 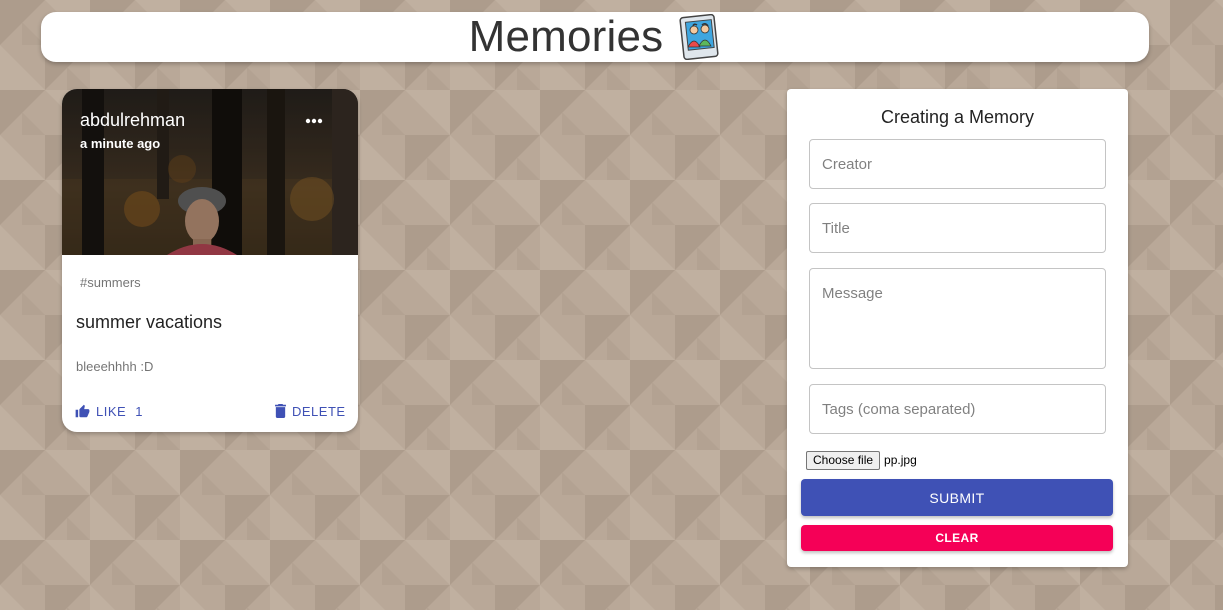 What do you see at coordinates (566, 36) in the screenshot?
I see `app-title: Memories` at bounding box center [566, 36].